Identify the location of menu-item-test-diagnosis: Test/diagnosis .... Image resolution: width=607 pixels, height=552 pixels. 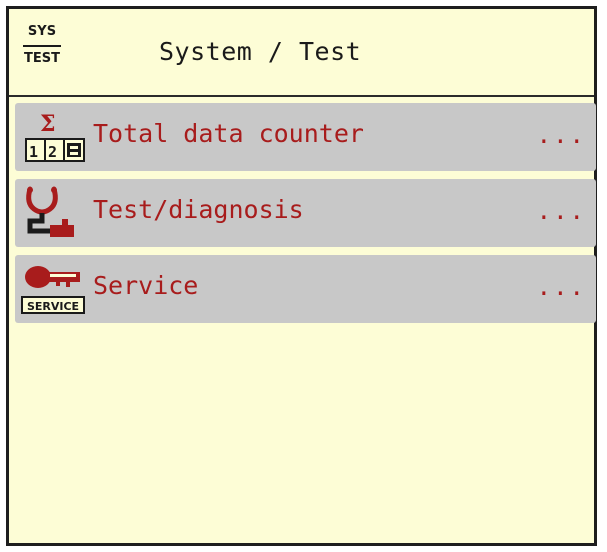
(305, 213).